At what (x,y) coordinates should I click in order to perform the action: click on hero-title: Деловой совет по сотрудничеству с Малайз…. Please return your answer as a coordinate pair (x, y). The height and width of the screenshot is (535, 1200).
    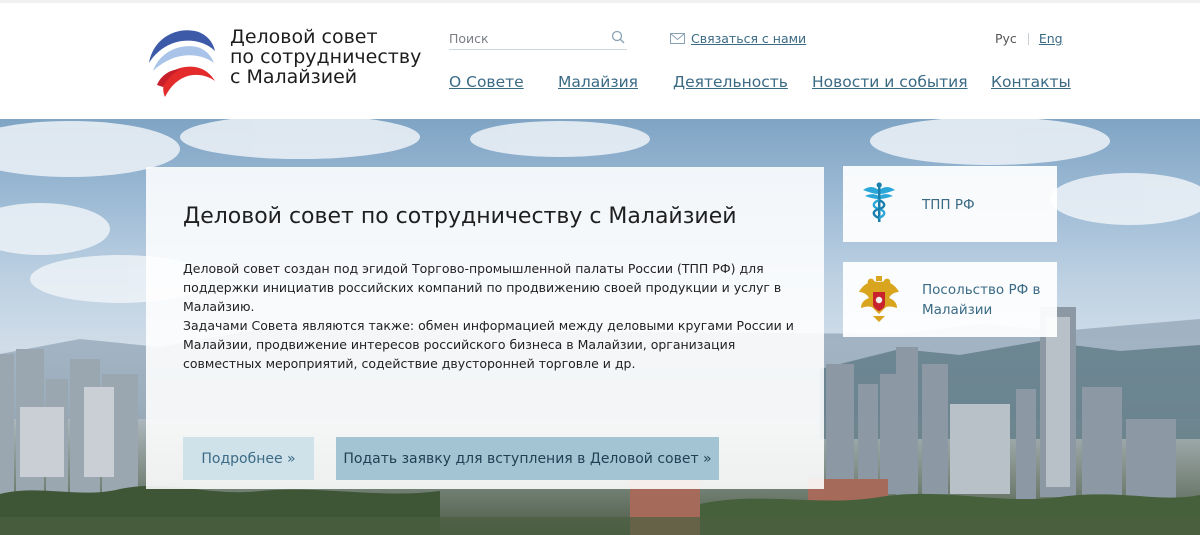
    Looking at the image, I should click on (460, 216).